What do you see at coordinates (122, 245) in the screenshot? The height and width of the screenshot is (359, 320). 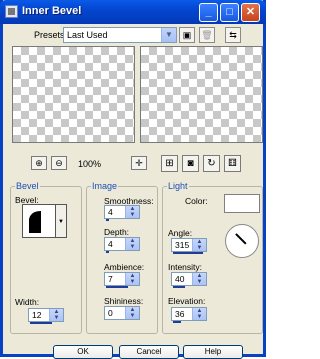 I see `depth-spinner: 4 ▲ ▼` at bounding box center [122, 245].